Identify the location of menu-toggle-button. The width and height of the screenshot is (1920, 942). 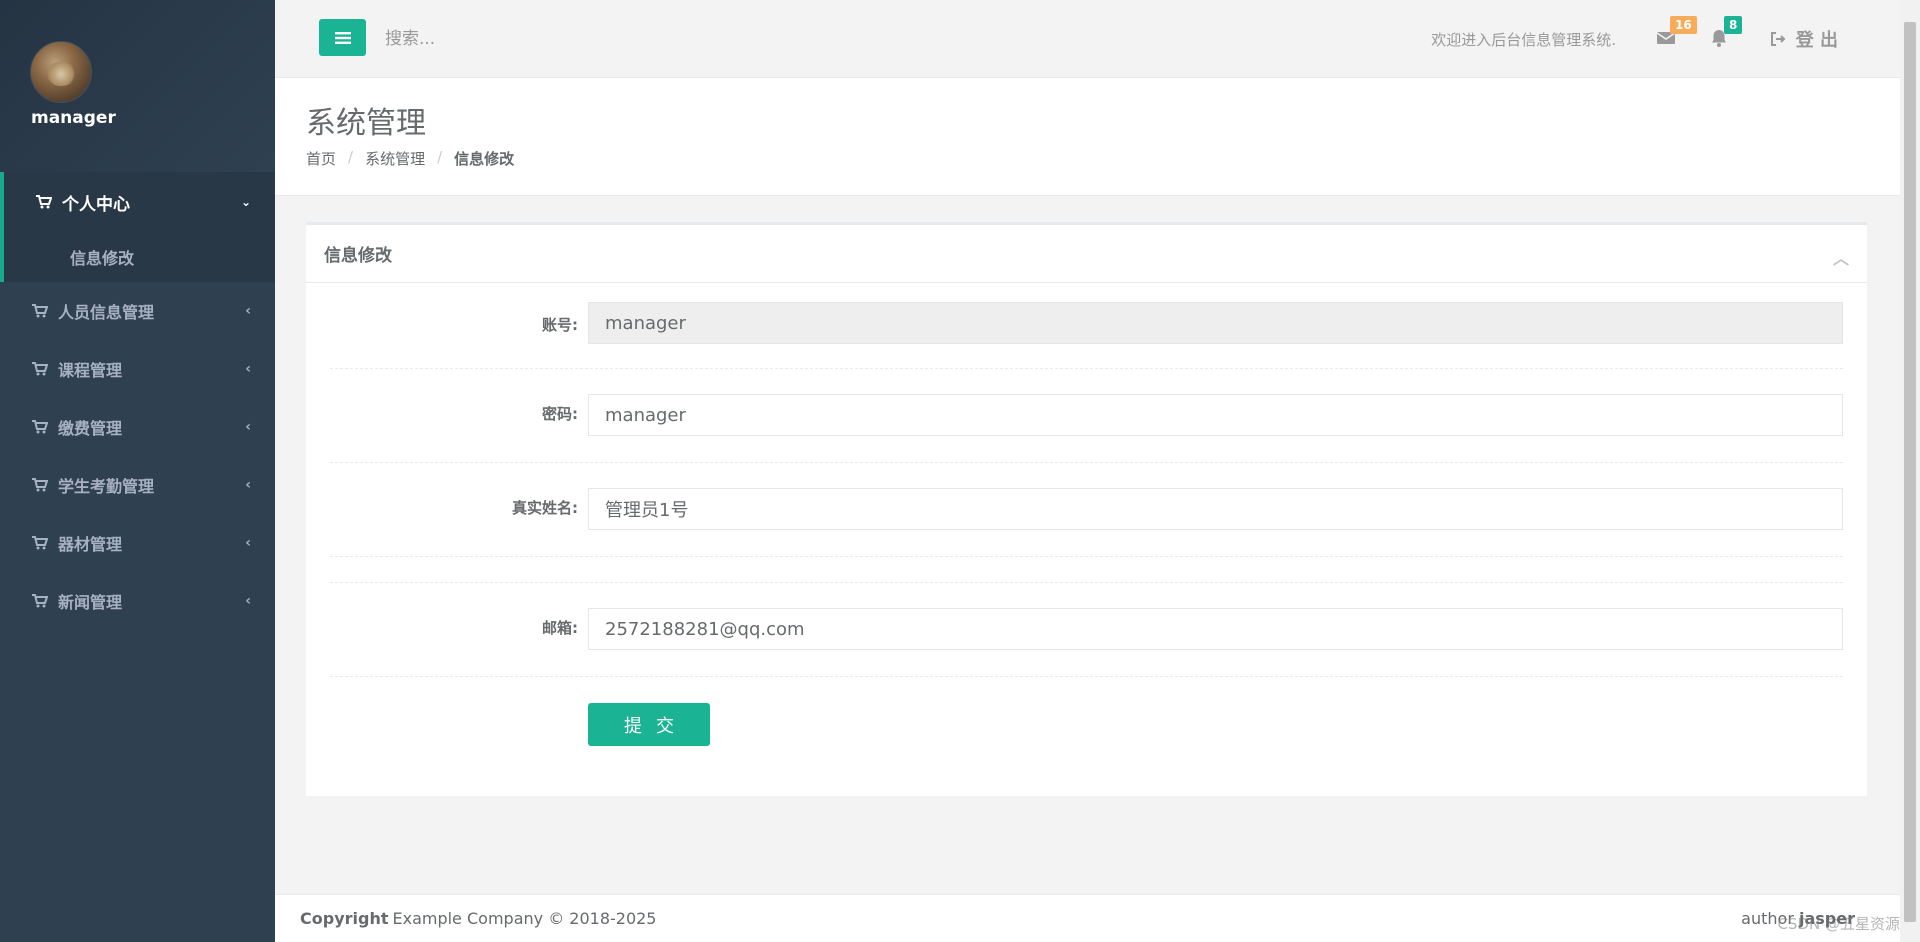
(342, 37).